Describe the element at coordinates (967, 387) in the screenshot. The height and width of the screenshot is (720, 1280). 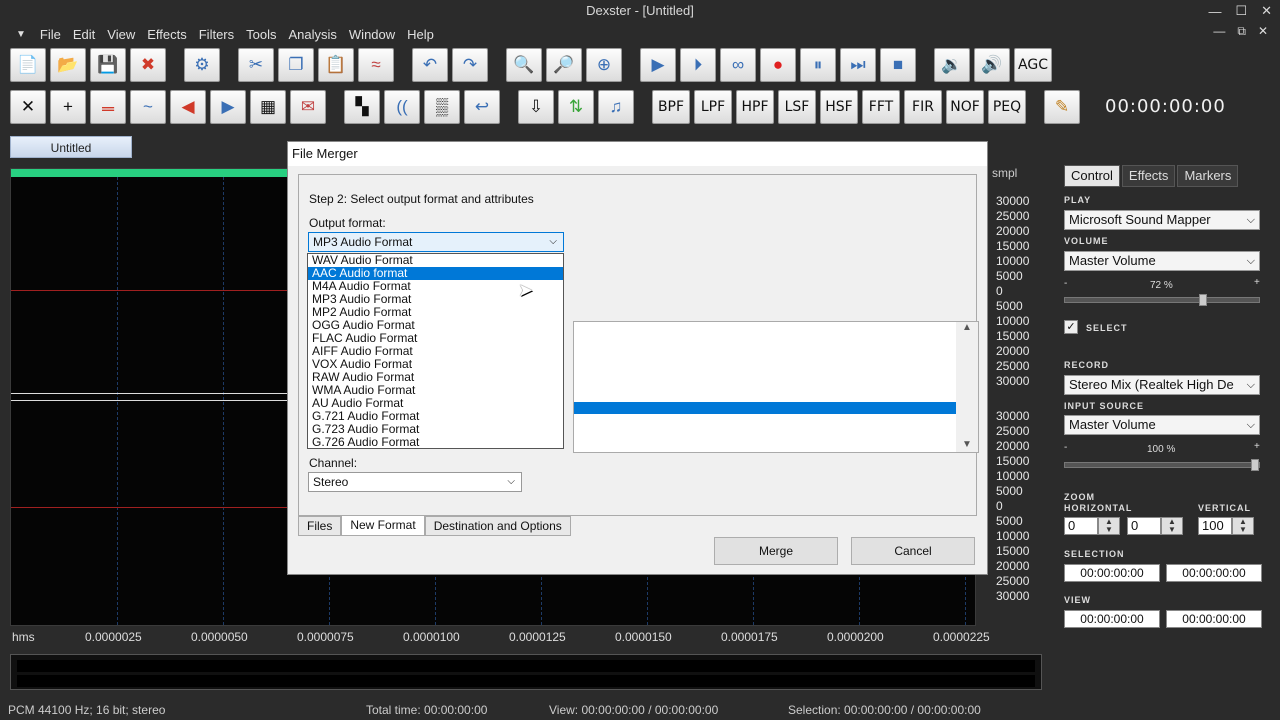
I see `list-scrollbar: ▲ ▼` at that location.